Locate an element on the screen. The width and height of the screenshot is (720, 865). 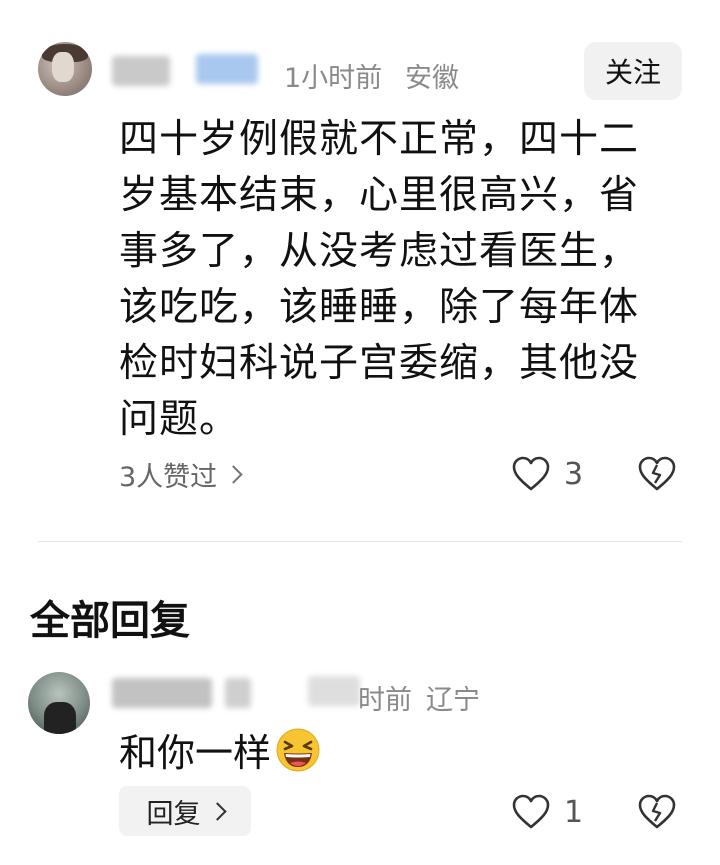
reply-button-label: 回复 is located at coordinates (173, 814).